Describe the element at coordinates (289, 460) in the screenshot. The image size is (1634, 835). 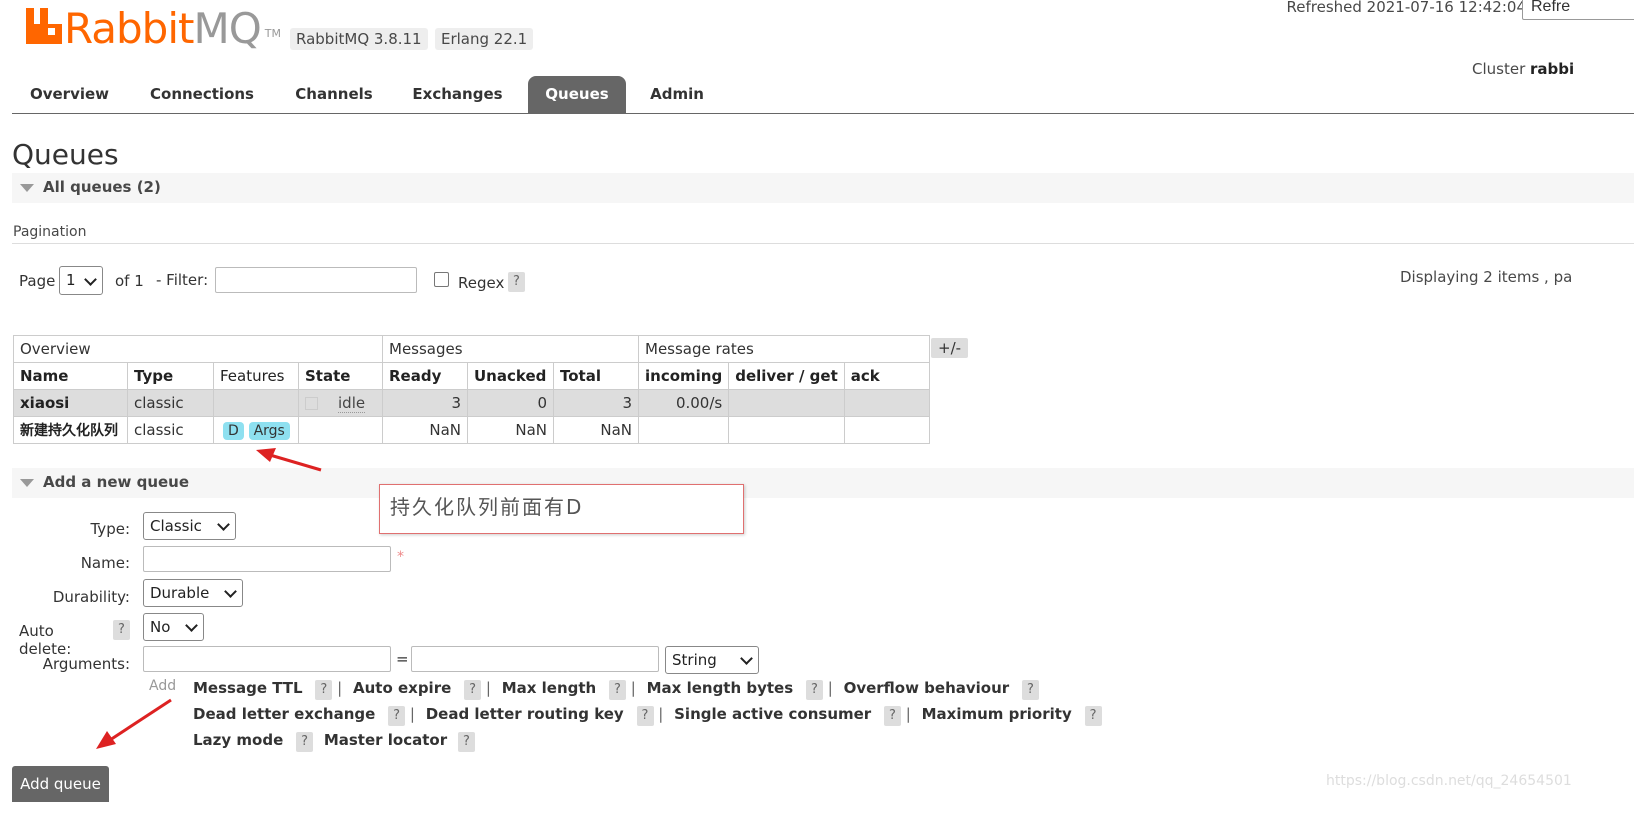
I see `arrow-to-d-badge-icon` at that location.